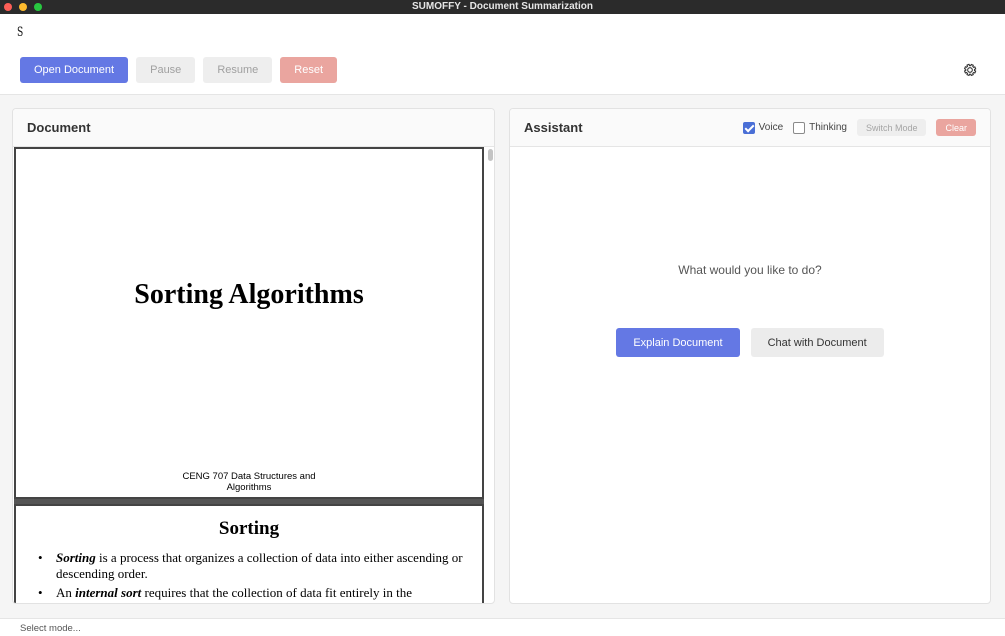 This screenshot has width=1005, height=636. Describe the element at coordinates (956, 127) in the screenshot. I see `clear-button: Clear` at that location.